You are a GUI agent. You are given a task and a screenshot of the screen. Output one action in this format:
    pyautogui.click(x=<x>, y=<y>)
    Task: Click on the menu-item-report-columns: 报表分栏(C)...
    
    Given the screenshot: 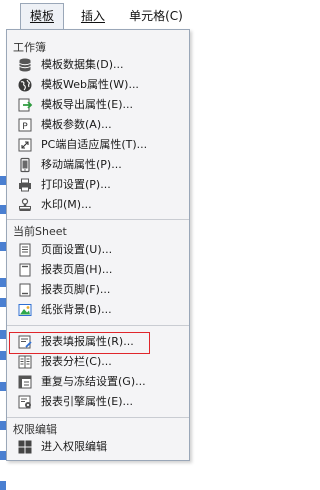 What is the action you would take?
    pyautogui.click(x=98, y=362)
    